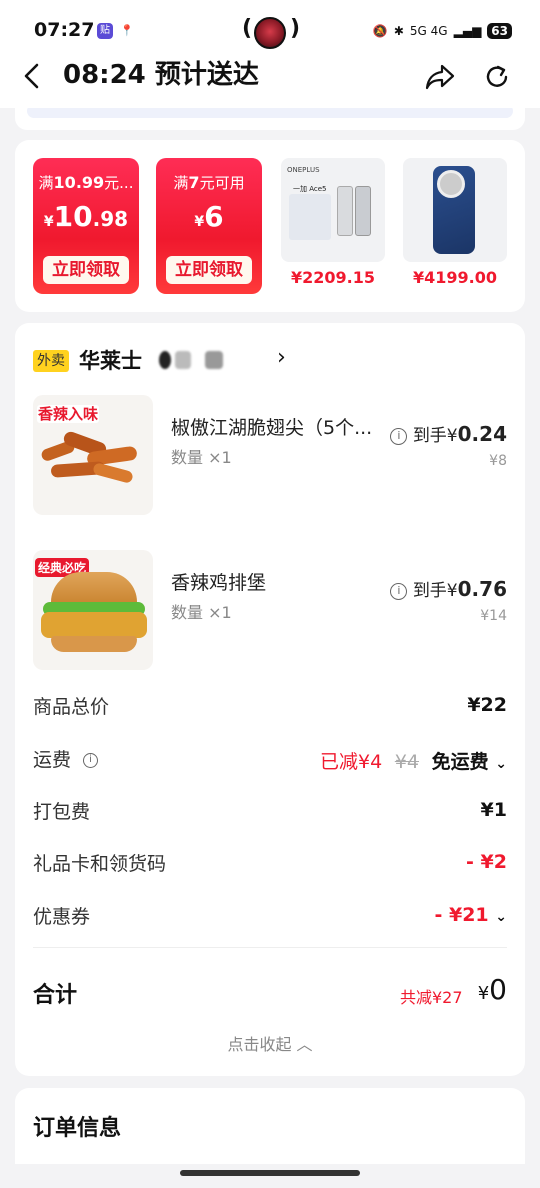 This screenshot has height=1188, width=540. I want to click on collapse-button: 点击收起 ︿, so click(270, 1043).